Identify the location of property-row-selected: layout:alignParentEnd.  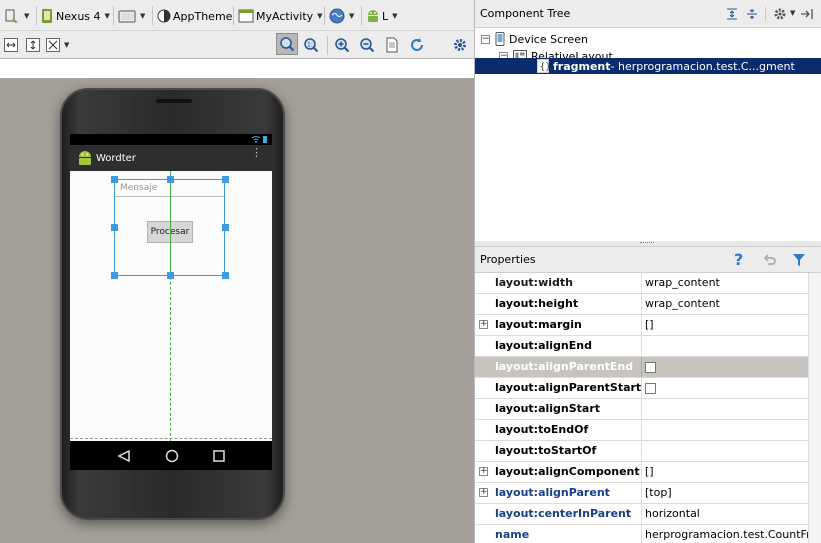
(641, 367).